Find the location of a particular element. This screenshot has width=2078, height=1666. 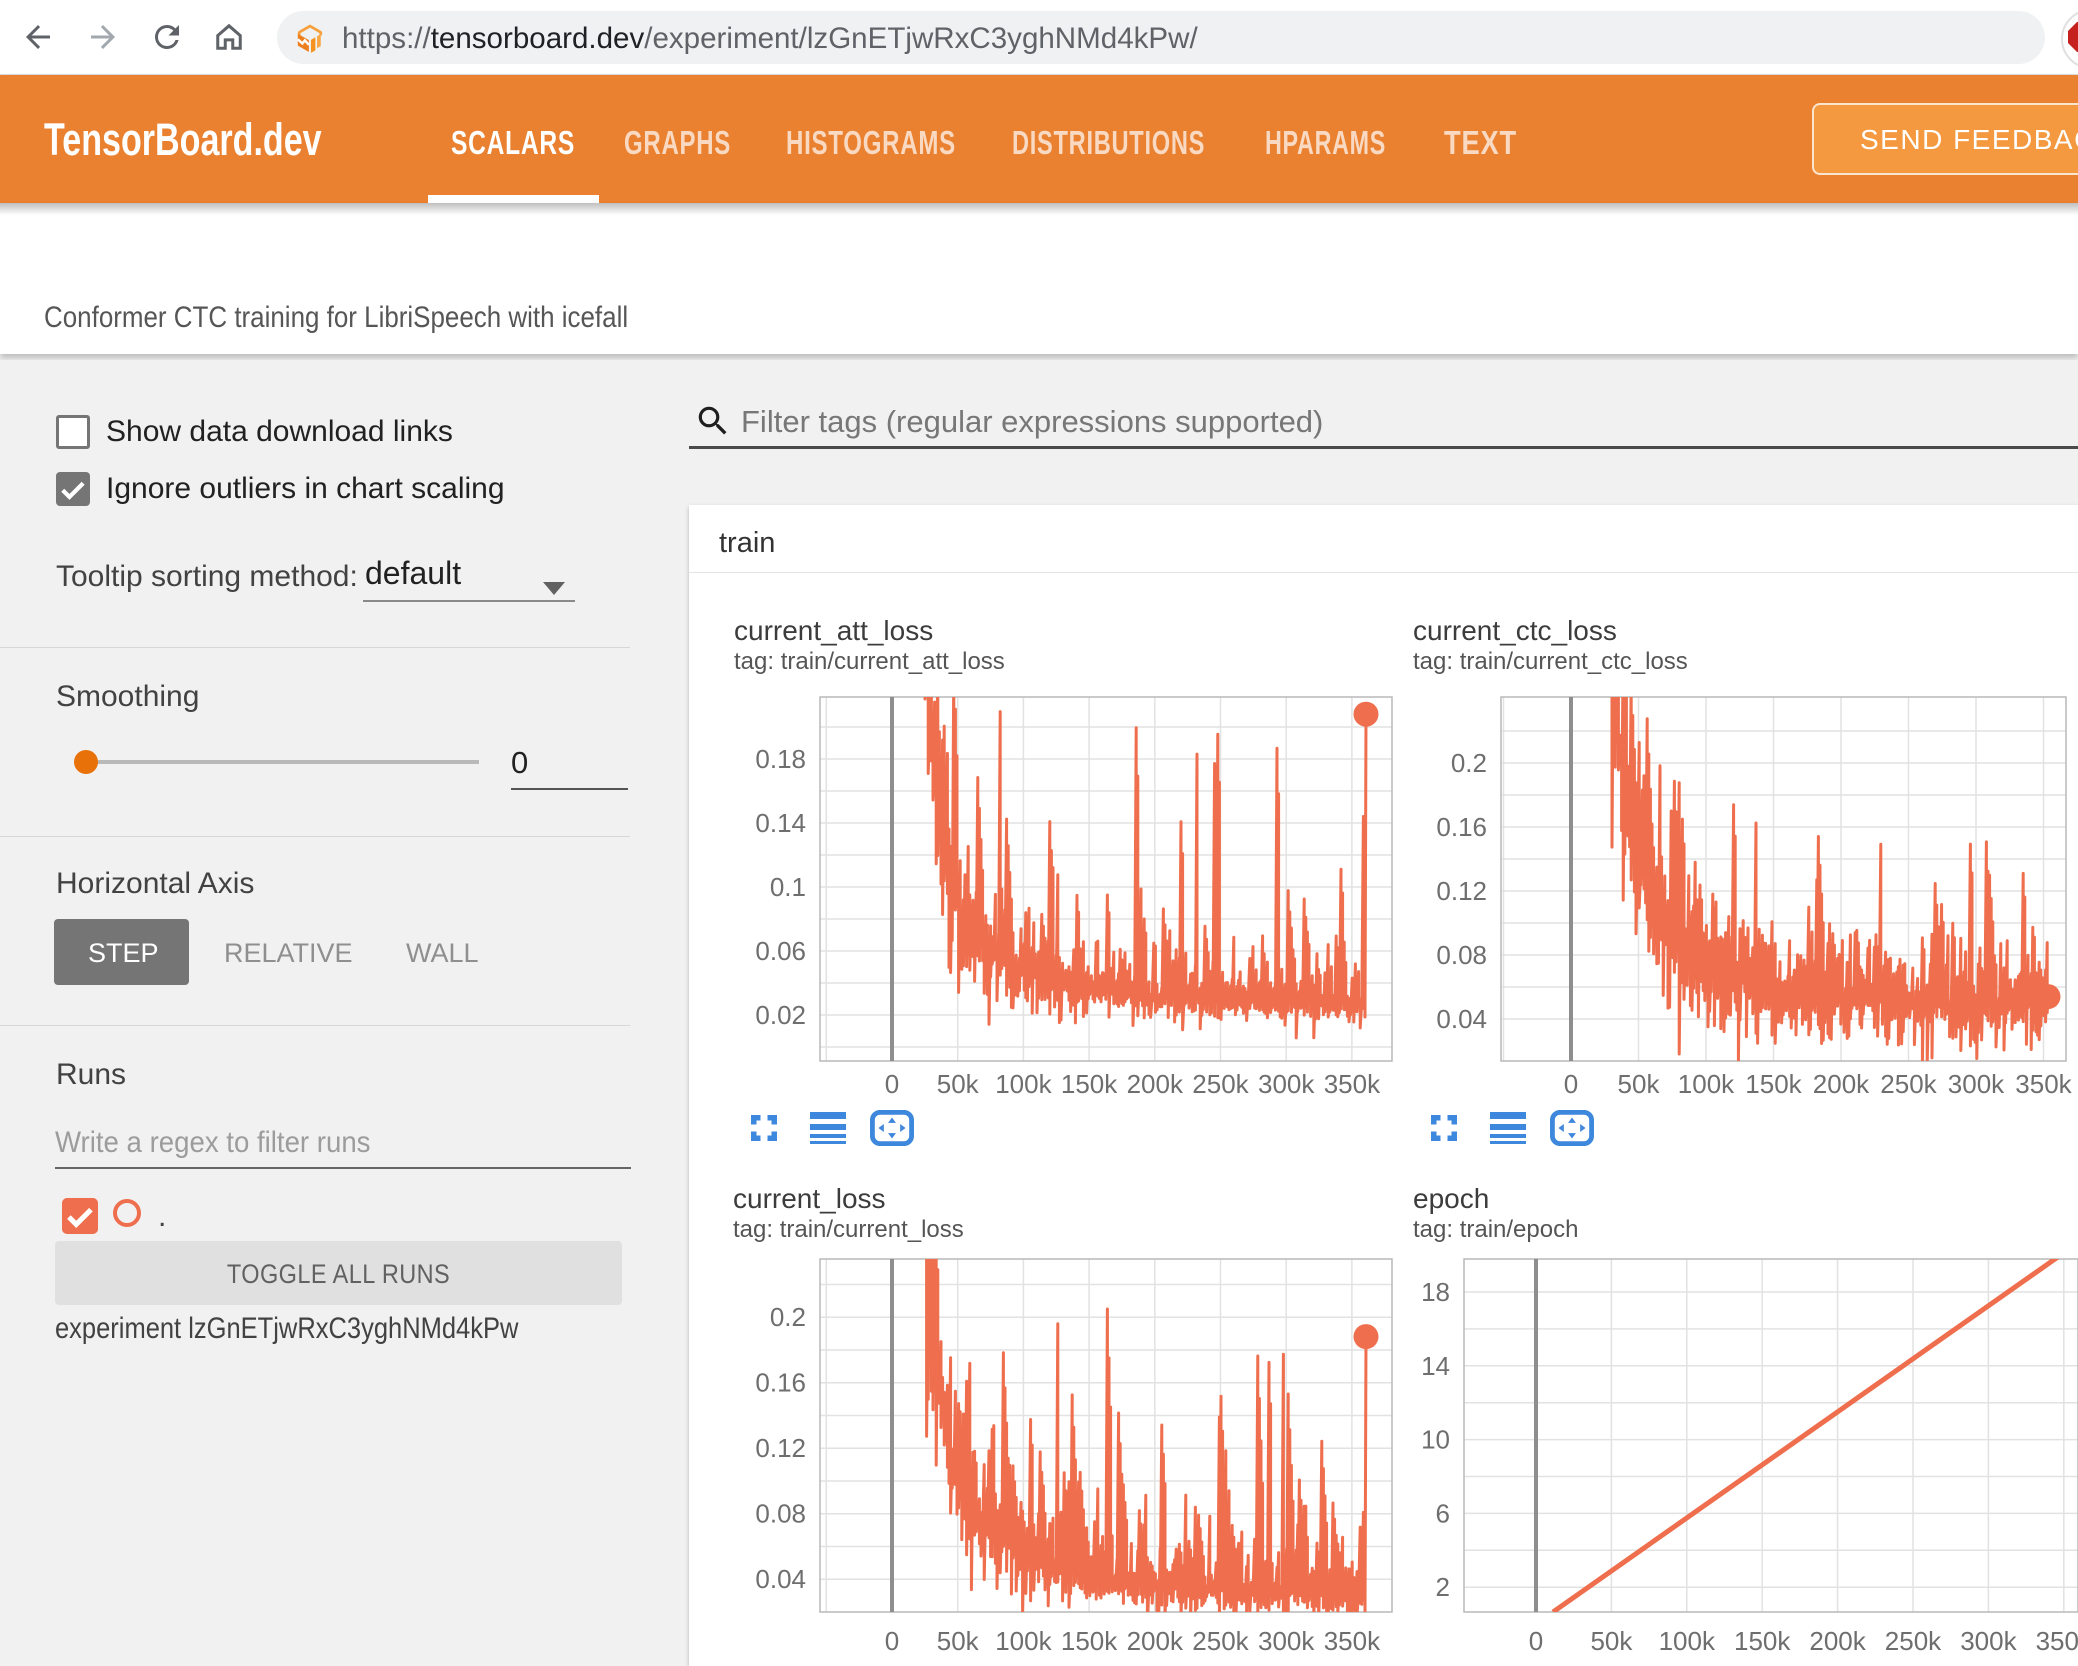

svg-text: 18 is located at coordinates (1435, 1292).